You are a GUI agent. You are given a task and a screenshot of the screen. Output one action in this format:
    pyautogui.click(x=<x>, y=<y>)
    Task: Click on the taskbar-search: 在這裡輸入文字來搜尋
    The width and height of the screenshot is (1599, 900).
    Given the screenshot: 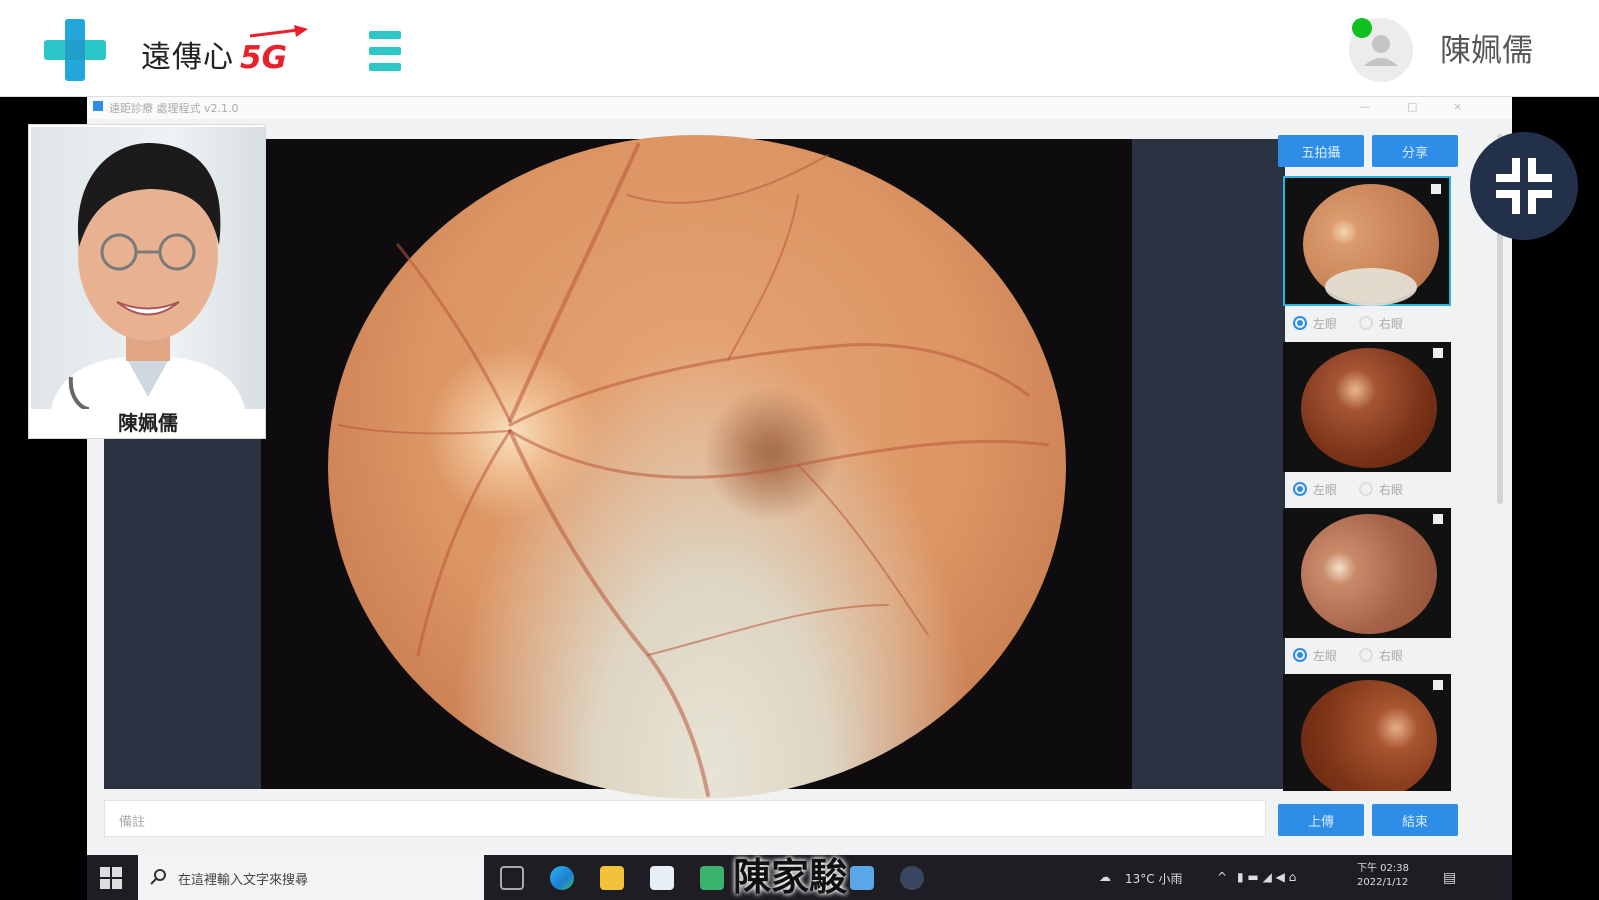 What is the action you would take?
    pyautogui.click(x=311, y=877)
    